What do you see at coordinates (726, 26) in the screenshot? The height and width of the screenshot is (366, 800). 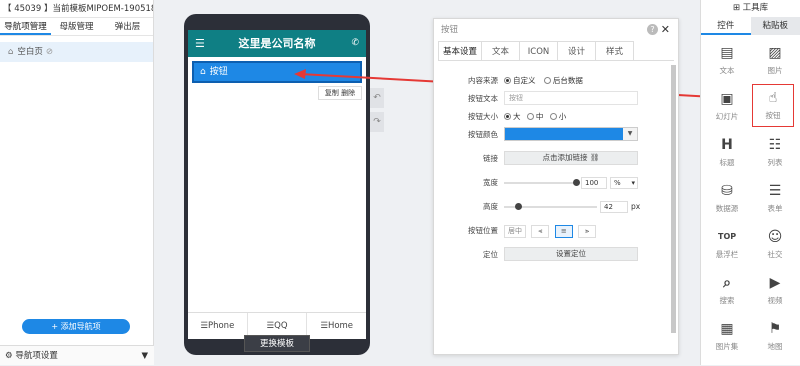 I see `tab-controls: 控件` at bounding box center [726, 26].